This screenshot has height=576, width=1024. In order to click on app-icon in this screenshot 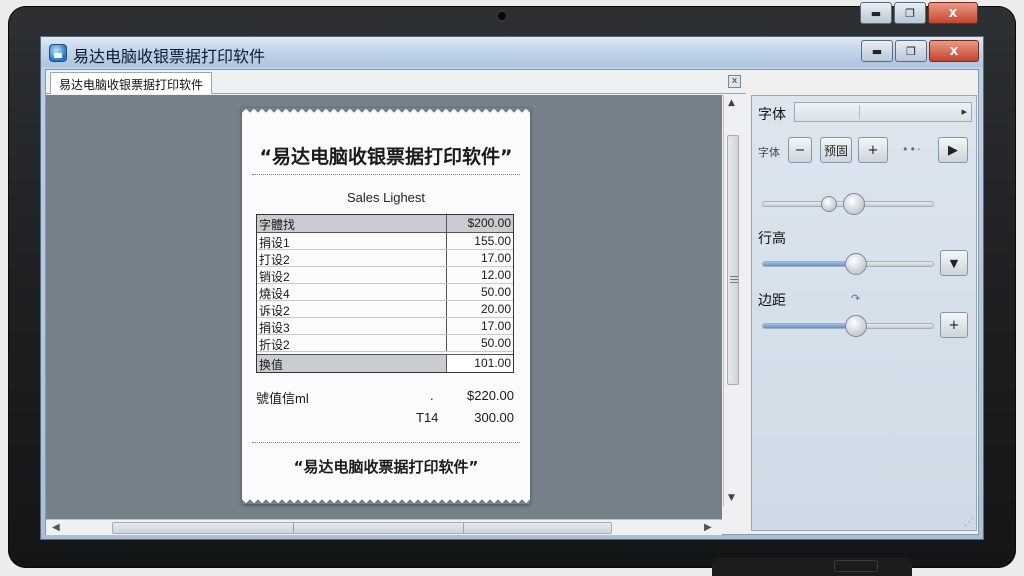, I will do `click(58, 53)`.